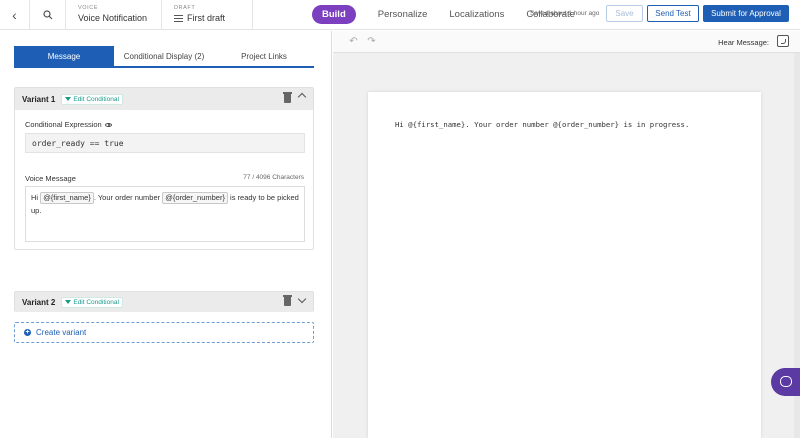  What do you see at coordinates (743, 42) in the screenshot?
I see `hear-message-label: Hear Message:` at bounding box center [743, 42].